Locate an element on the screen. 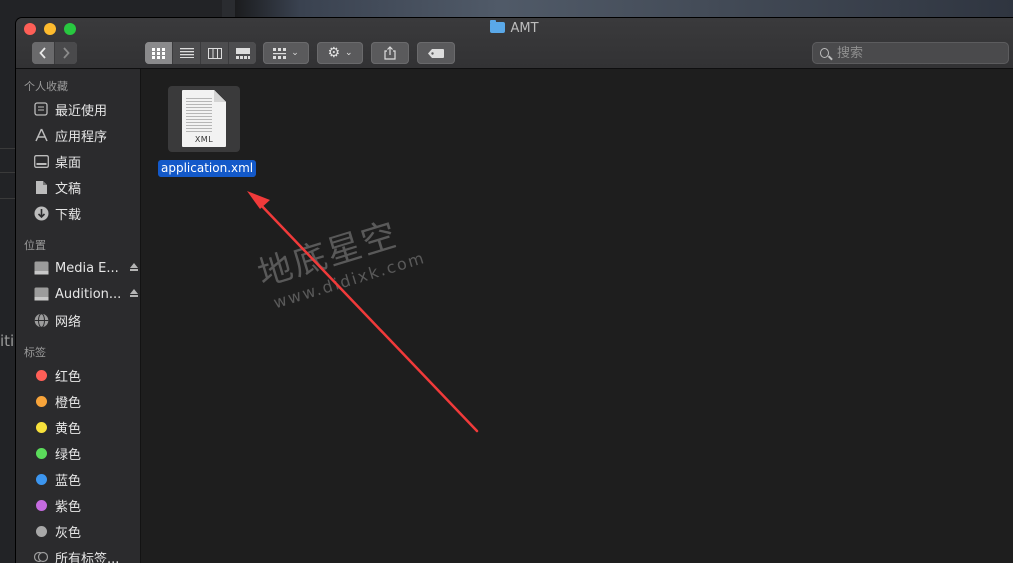 The width and height of the screenshot is (1013, 563). gray-dot-icon is located at coordinates (41, 531).